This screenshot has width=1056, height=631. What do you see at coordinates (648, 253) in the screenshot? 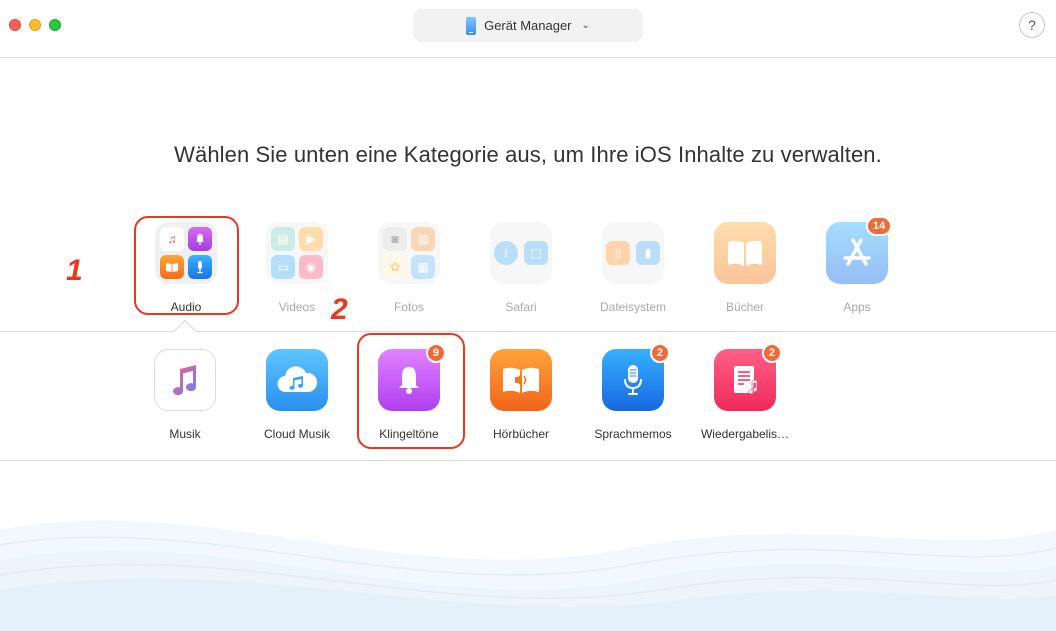
I see `usb-drive-icon: ▮` at bounding box center [648, 253].